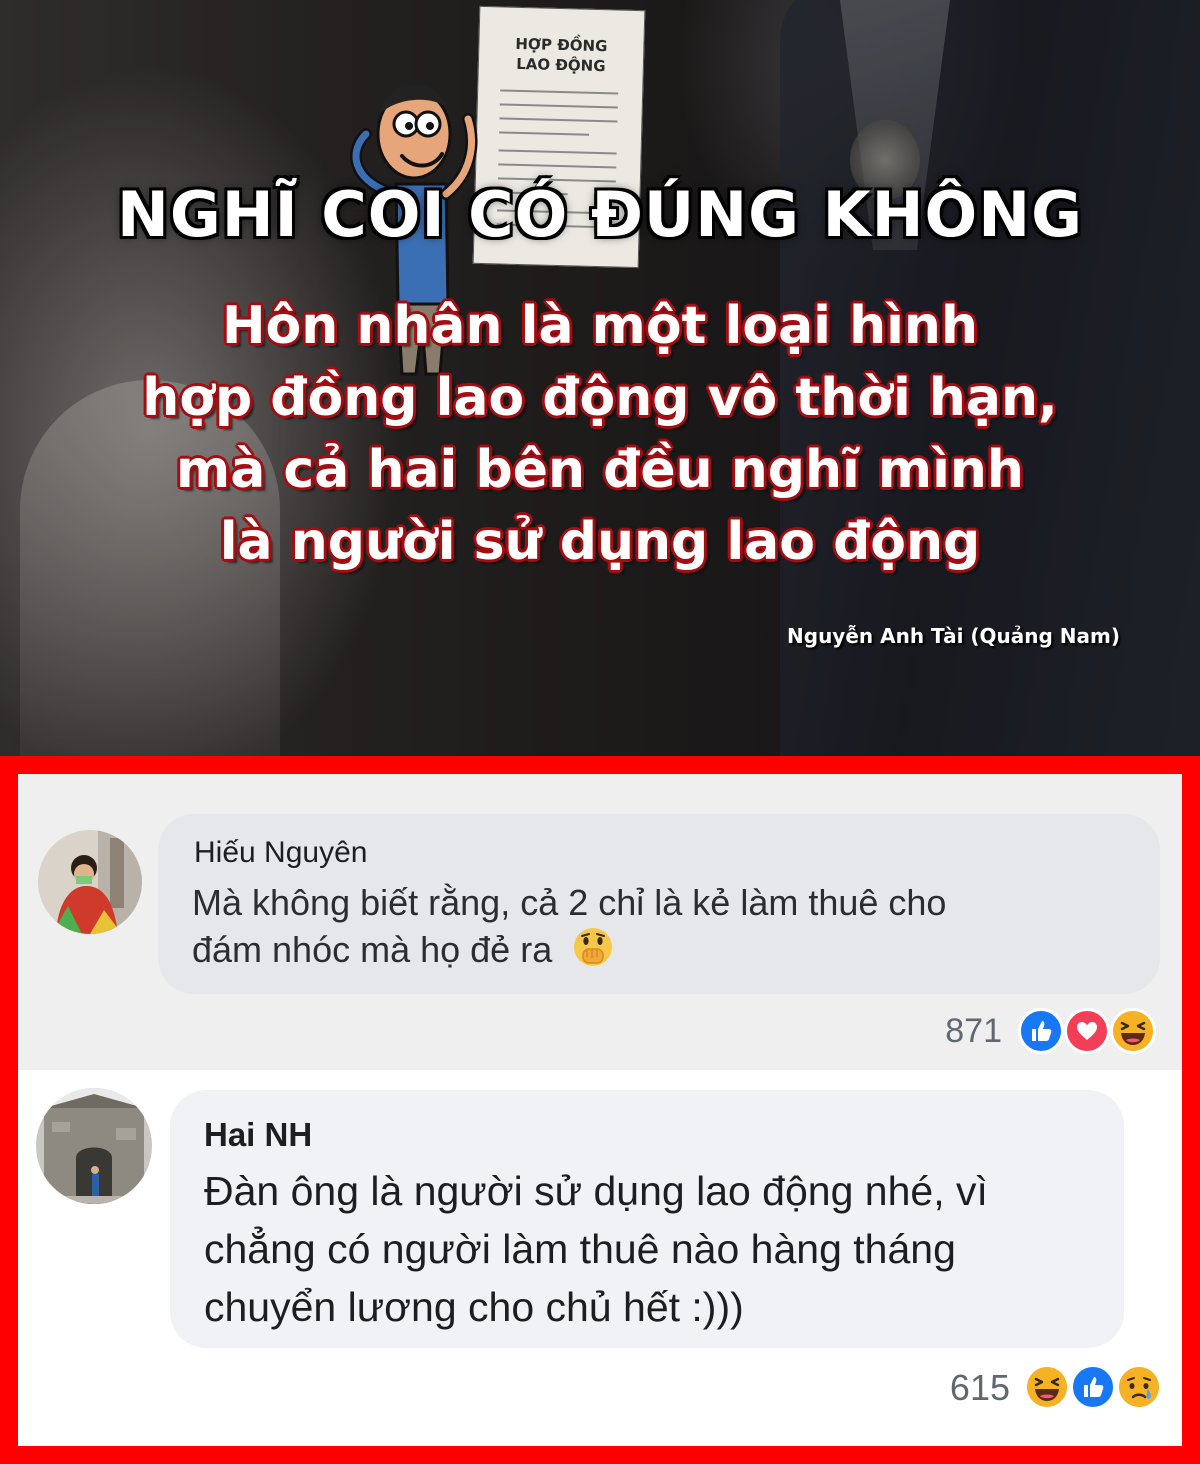  Describe the element at coordinates (600, 542) in the screenshot. I see `quote-line: là người sử dụng lao động` at that location.